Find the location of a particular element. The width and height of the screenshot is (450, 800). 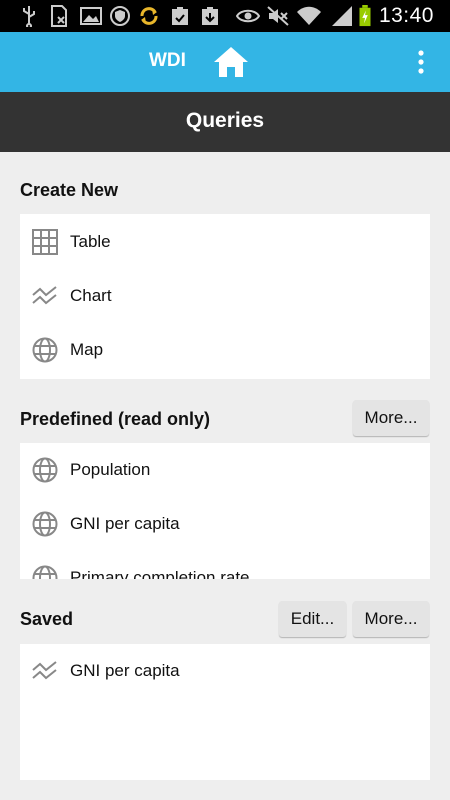

eye-icon is located at coordinates (248, 16).